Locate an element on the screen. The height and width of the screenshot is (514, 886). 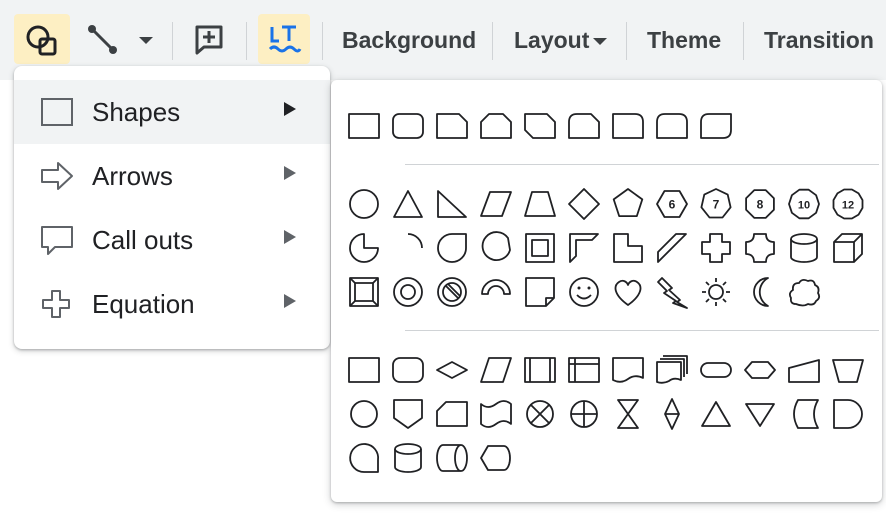
snip-round-single-shape is located at coordinates (584, 126).